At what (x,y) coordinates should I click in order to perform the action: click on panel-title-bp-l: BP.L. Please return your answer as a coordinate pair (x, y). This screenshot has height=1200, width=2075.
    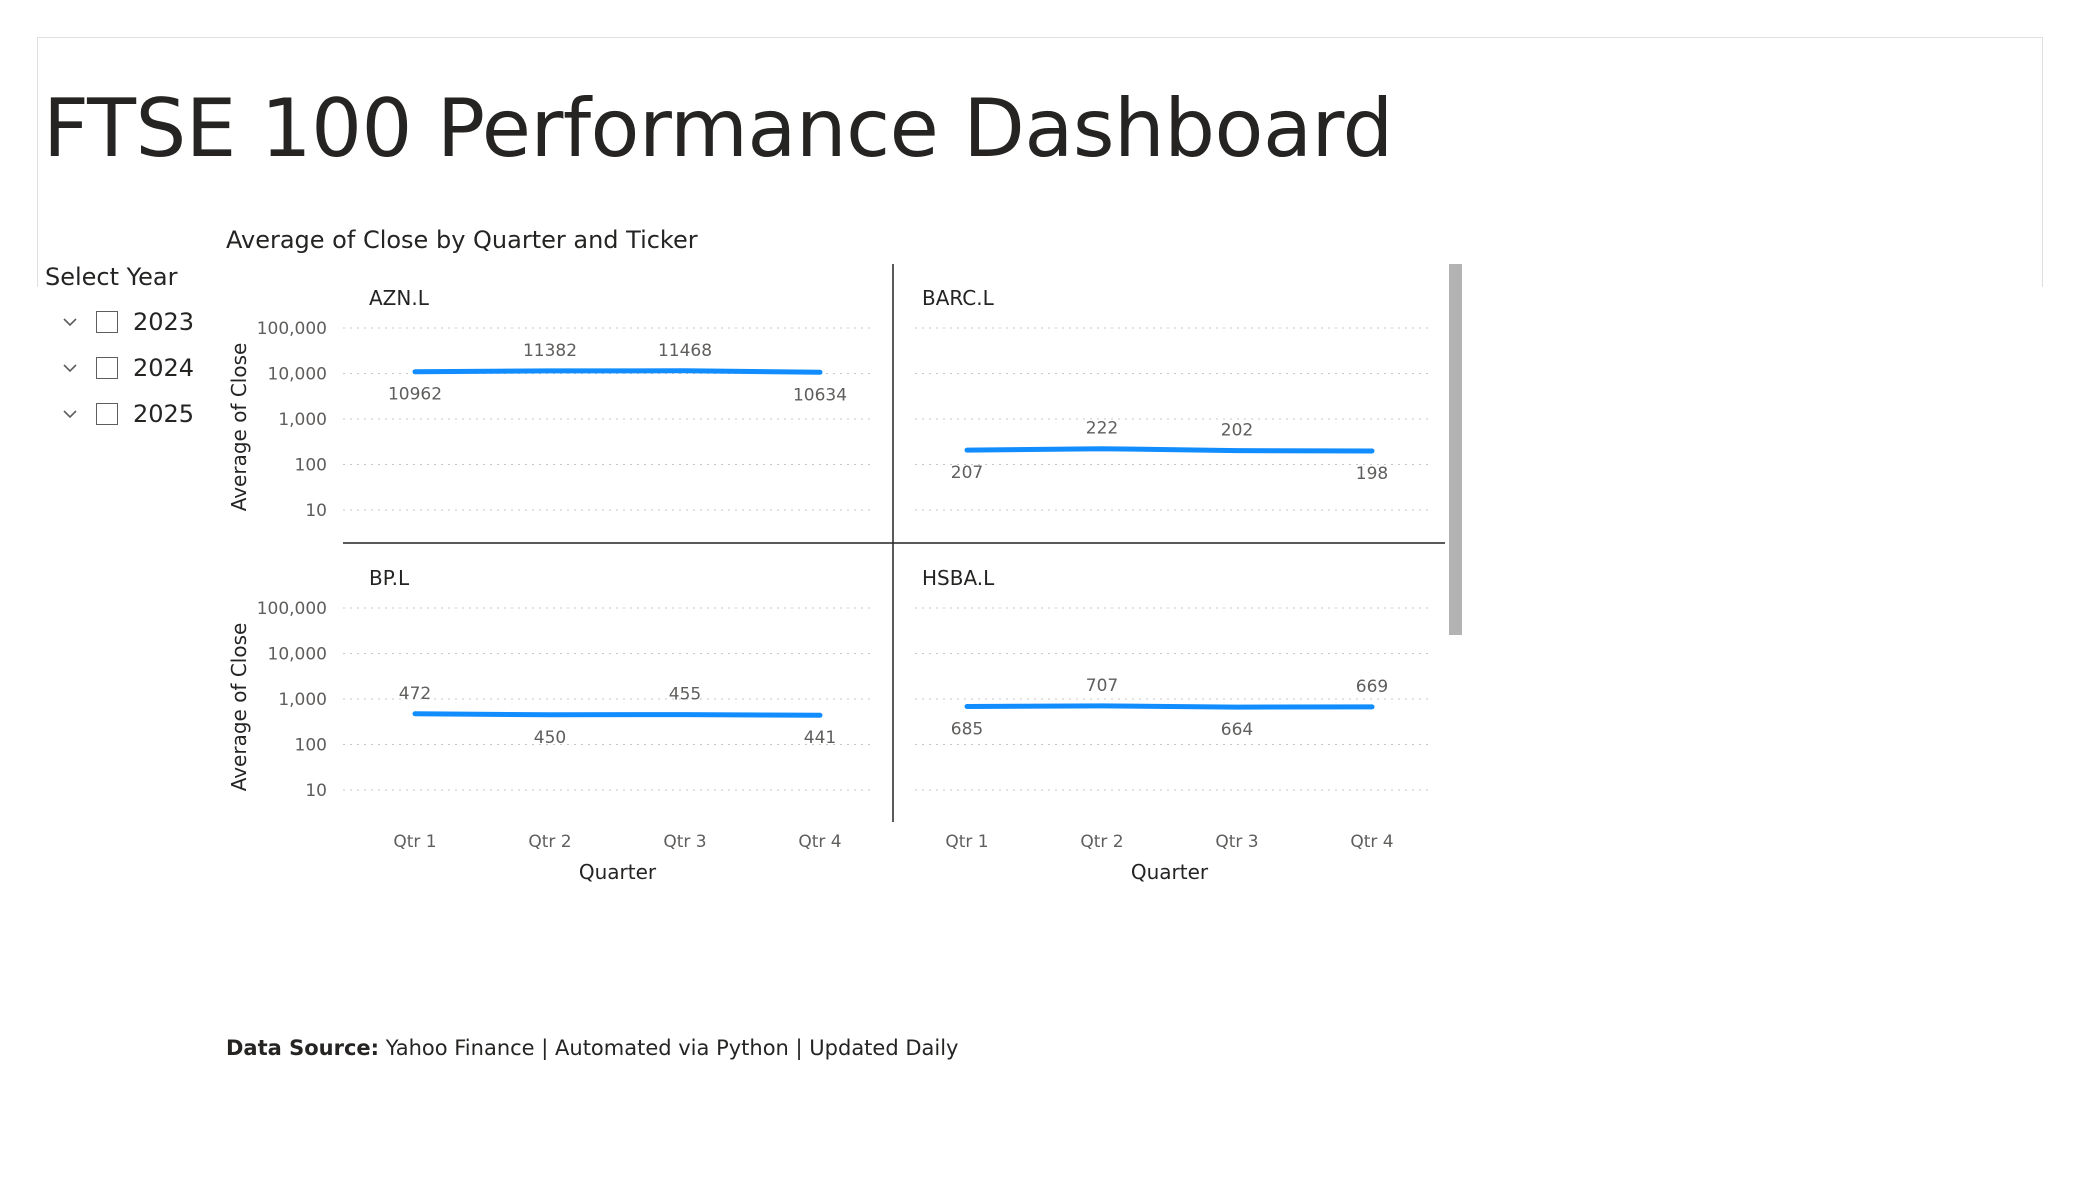
    Looking at the image, I should click on (389, 578).